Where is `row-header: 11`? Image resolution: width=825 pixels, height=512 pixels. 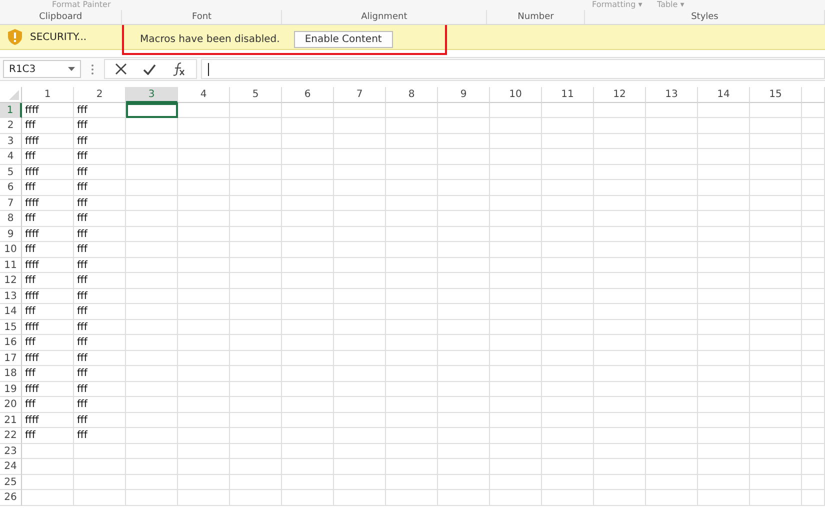 row-header: 11 is located at coordinates (11, 265).